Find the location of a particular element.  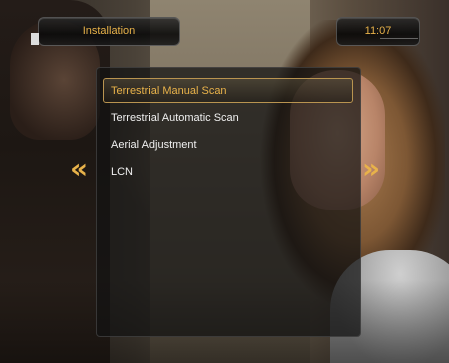

menu-item-terrestrial-automatic-scan: Terrestrial Automatic Scan is located at coordinates (228, 117).